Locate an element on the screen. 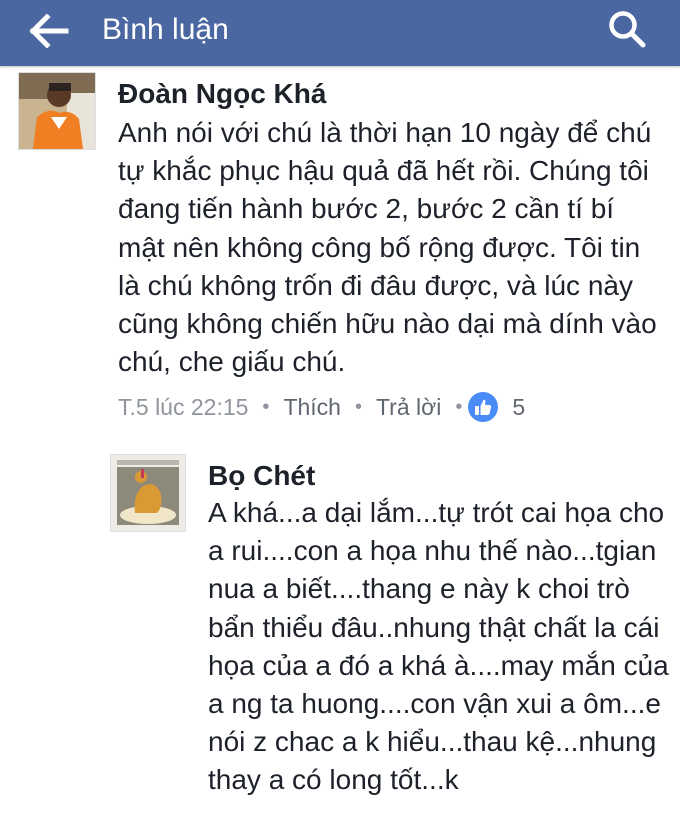 This screenshot has width=680, height=815. search-button is located at coordinates (627, 29).